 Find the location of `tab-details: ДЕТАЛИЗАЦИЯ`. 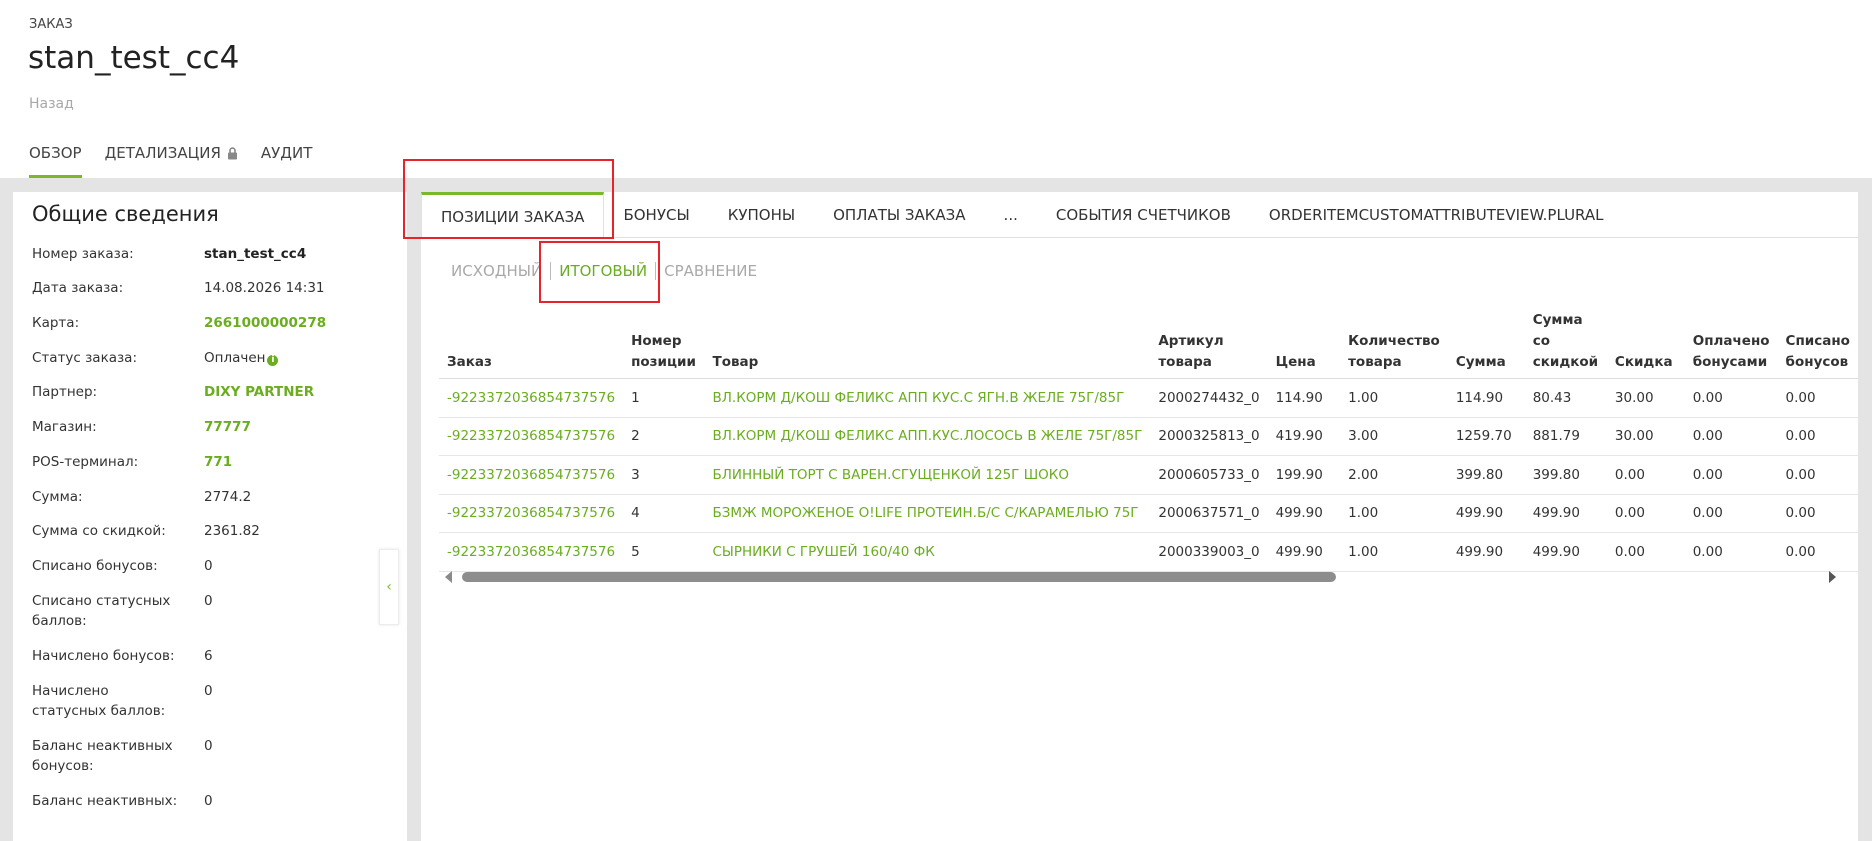

tab-details: ДЕТАЛИЗАЦИЯ is located at coordinates (171, 161).